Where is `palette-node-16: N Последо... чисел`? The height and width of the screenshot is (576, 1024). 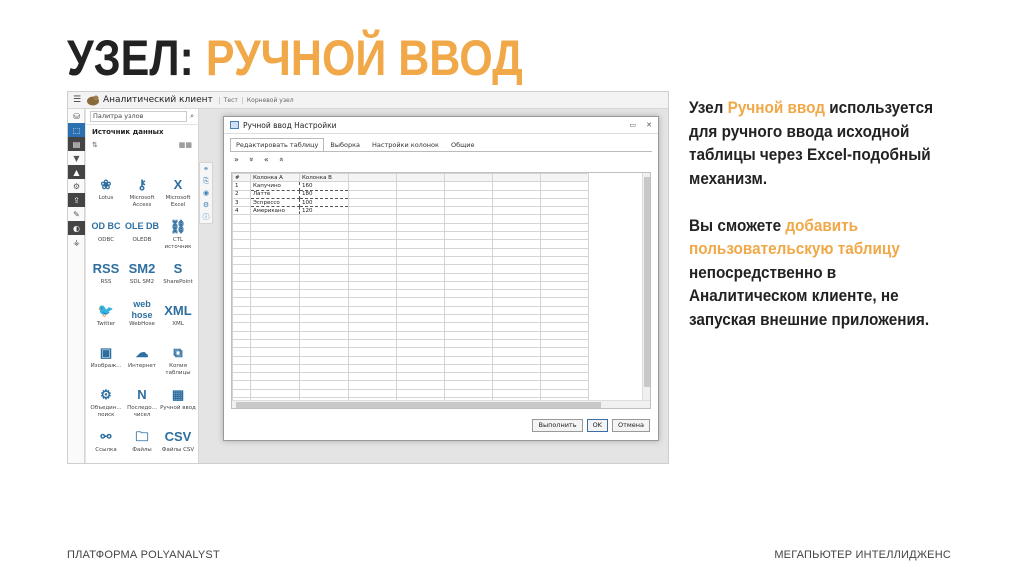
palette-node-16: N Последо... чисел is located at coordinates (142, 404).